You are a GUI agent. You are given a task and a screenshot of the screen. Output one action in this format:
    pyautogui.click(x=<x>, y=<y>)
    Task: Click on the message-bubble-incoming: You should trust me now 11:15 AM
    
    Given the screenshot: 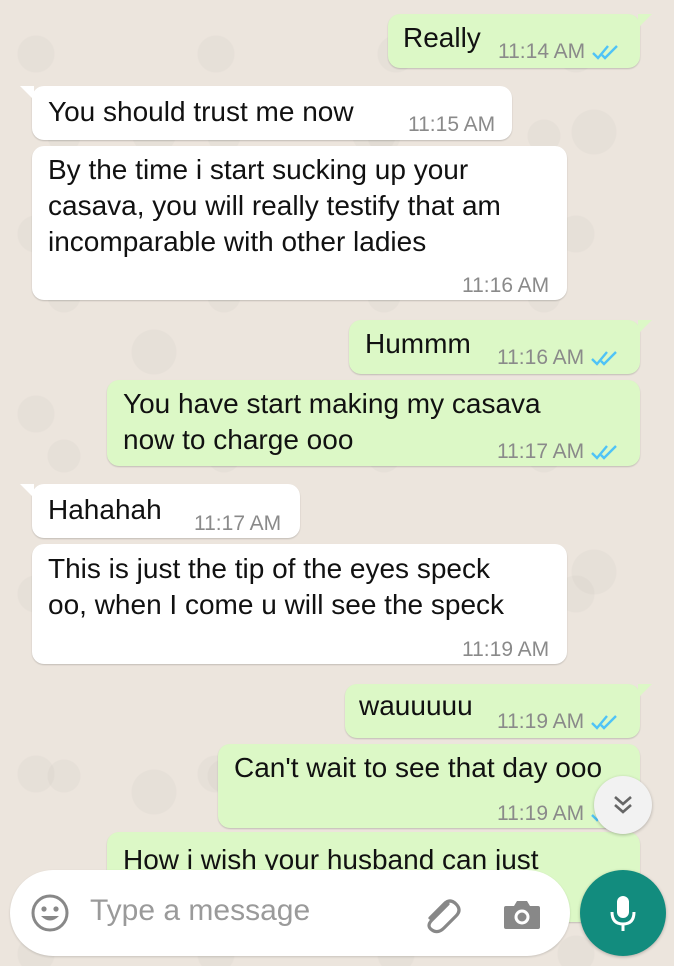 What is the action you would take?
    pyautogui.click(x=266, y=114)
    